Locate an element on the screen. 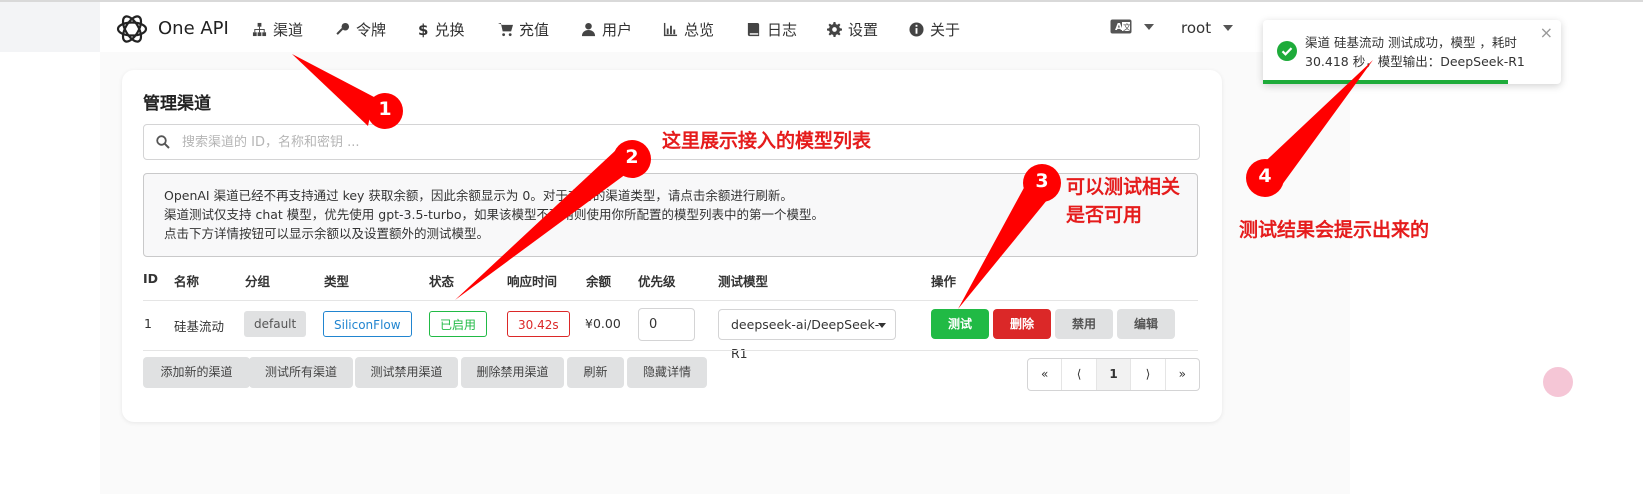 This screenshot has height=494, width=1643. annotation-number-2: 2 is located at coordinates (632, 157).